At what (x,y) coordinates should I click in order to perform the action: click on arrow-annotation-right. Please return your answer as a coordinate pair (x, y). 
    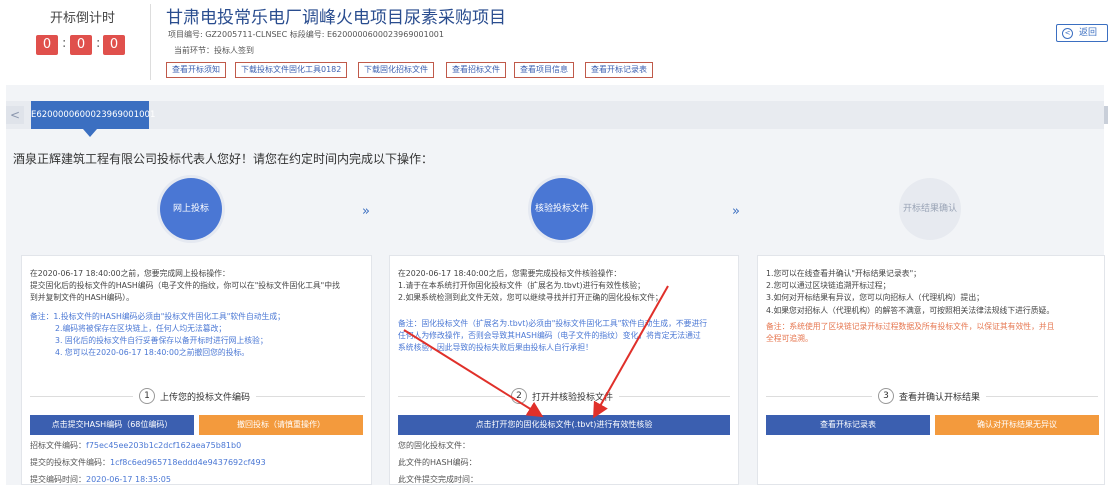
    Looking at the image, I should click on (631, 352).